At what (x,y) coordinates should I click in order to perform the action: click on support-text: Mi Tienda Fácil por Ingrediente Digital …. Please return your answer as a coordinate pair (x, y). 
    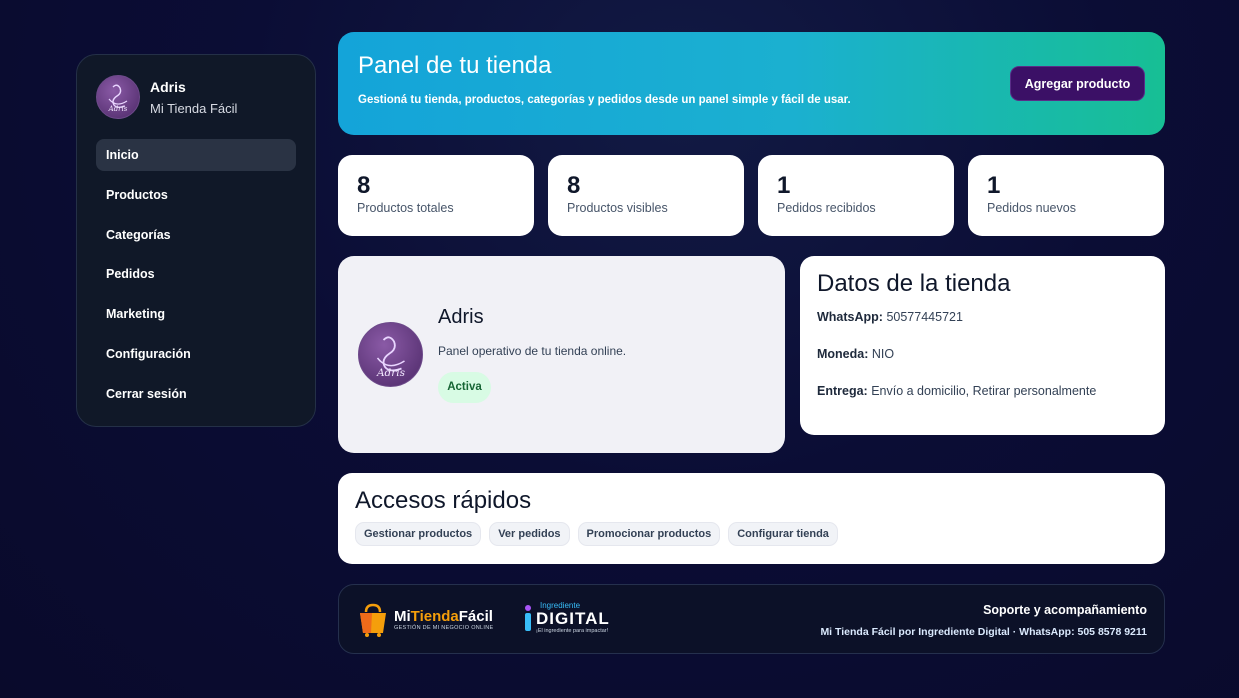
    Looking at the image, I should click on (983, 632).